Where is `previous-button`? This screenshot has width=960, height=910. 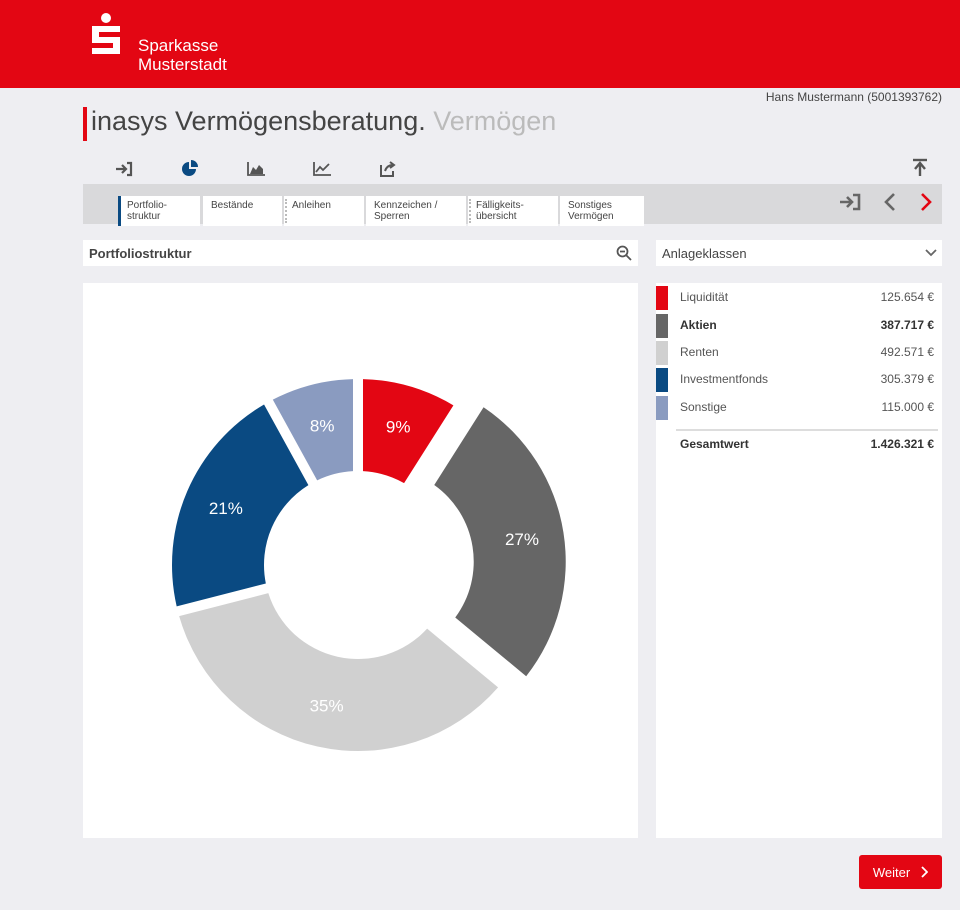
previous-button is located at coordinates (890, 202).